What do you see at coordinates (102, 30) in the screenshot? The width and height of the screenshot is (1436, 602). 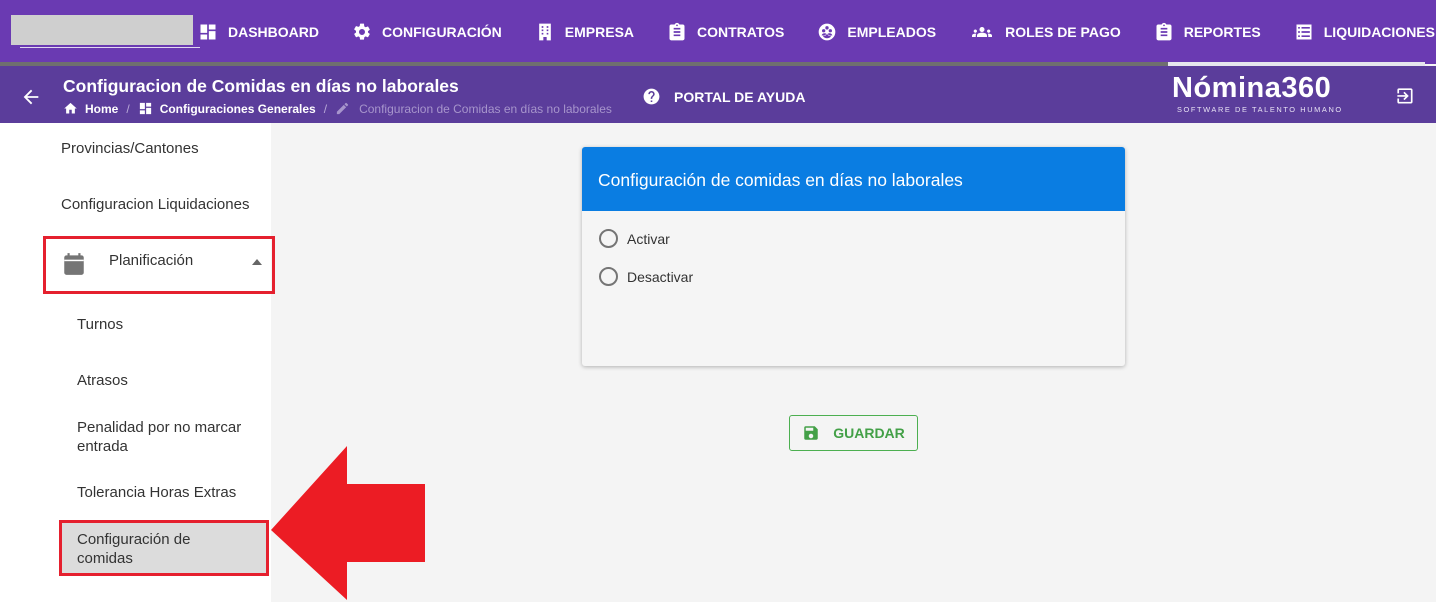 I see `logo-placeholder` at bounding box center [102, 30].